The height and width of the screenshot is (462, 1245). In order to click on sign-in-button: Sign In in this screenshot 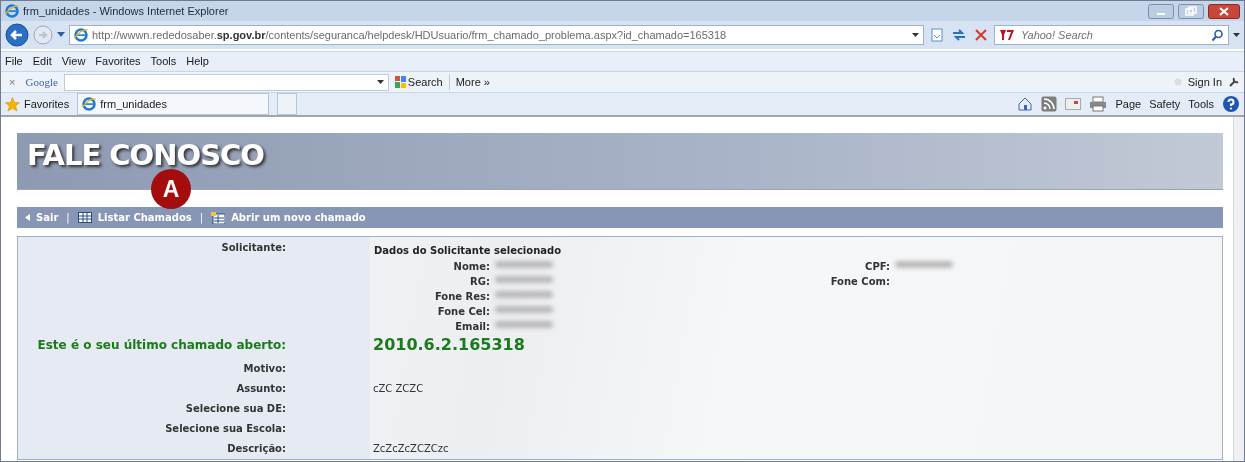, I will do `click(1204, 82)`.